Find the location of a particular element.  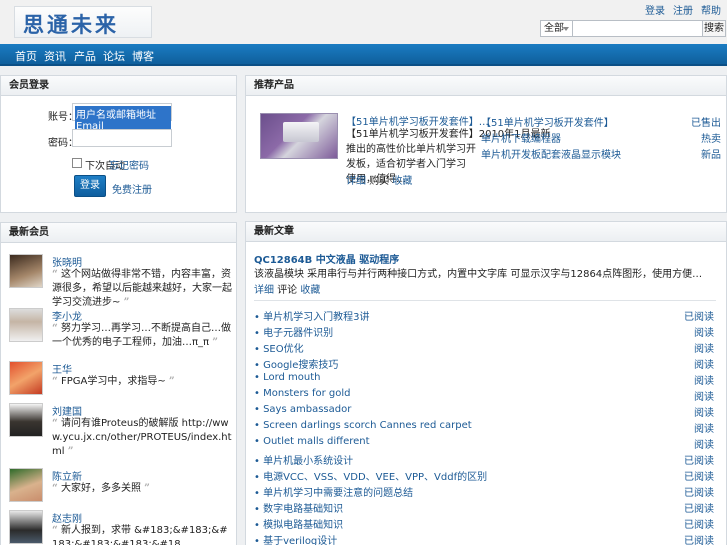

list-item: • Google搜索技巧 阅读 is located at coordinates (484, 363).